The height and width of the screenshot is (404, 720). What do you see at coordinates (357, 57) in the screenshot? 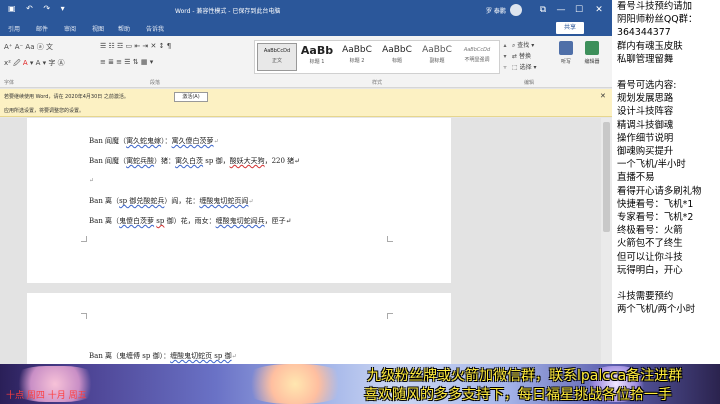
I see `style-heading-2: AaBbC 标题 2` at bounding box center [357, 57].